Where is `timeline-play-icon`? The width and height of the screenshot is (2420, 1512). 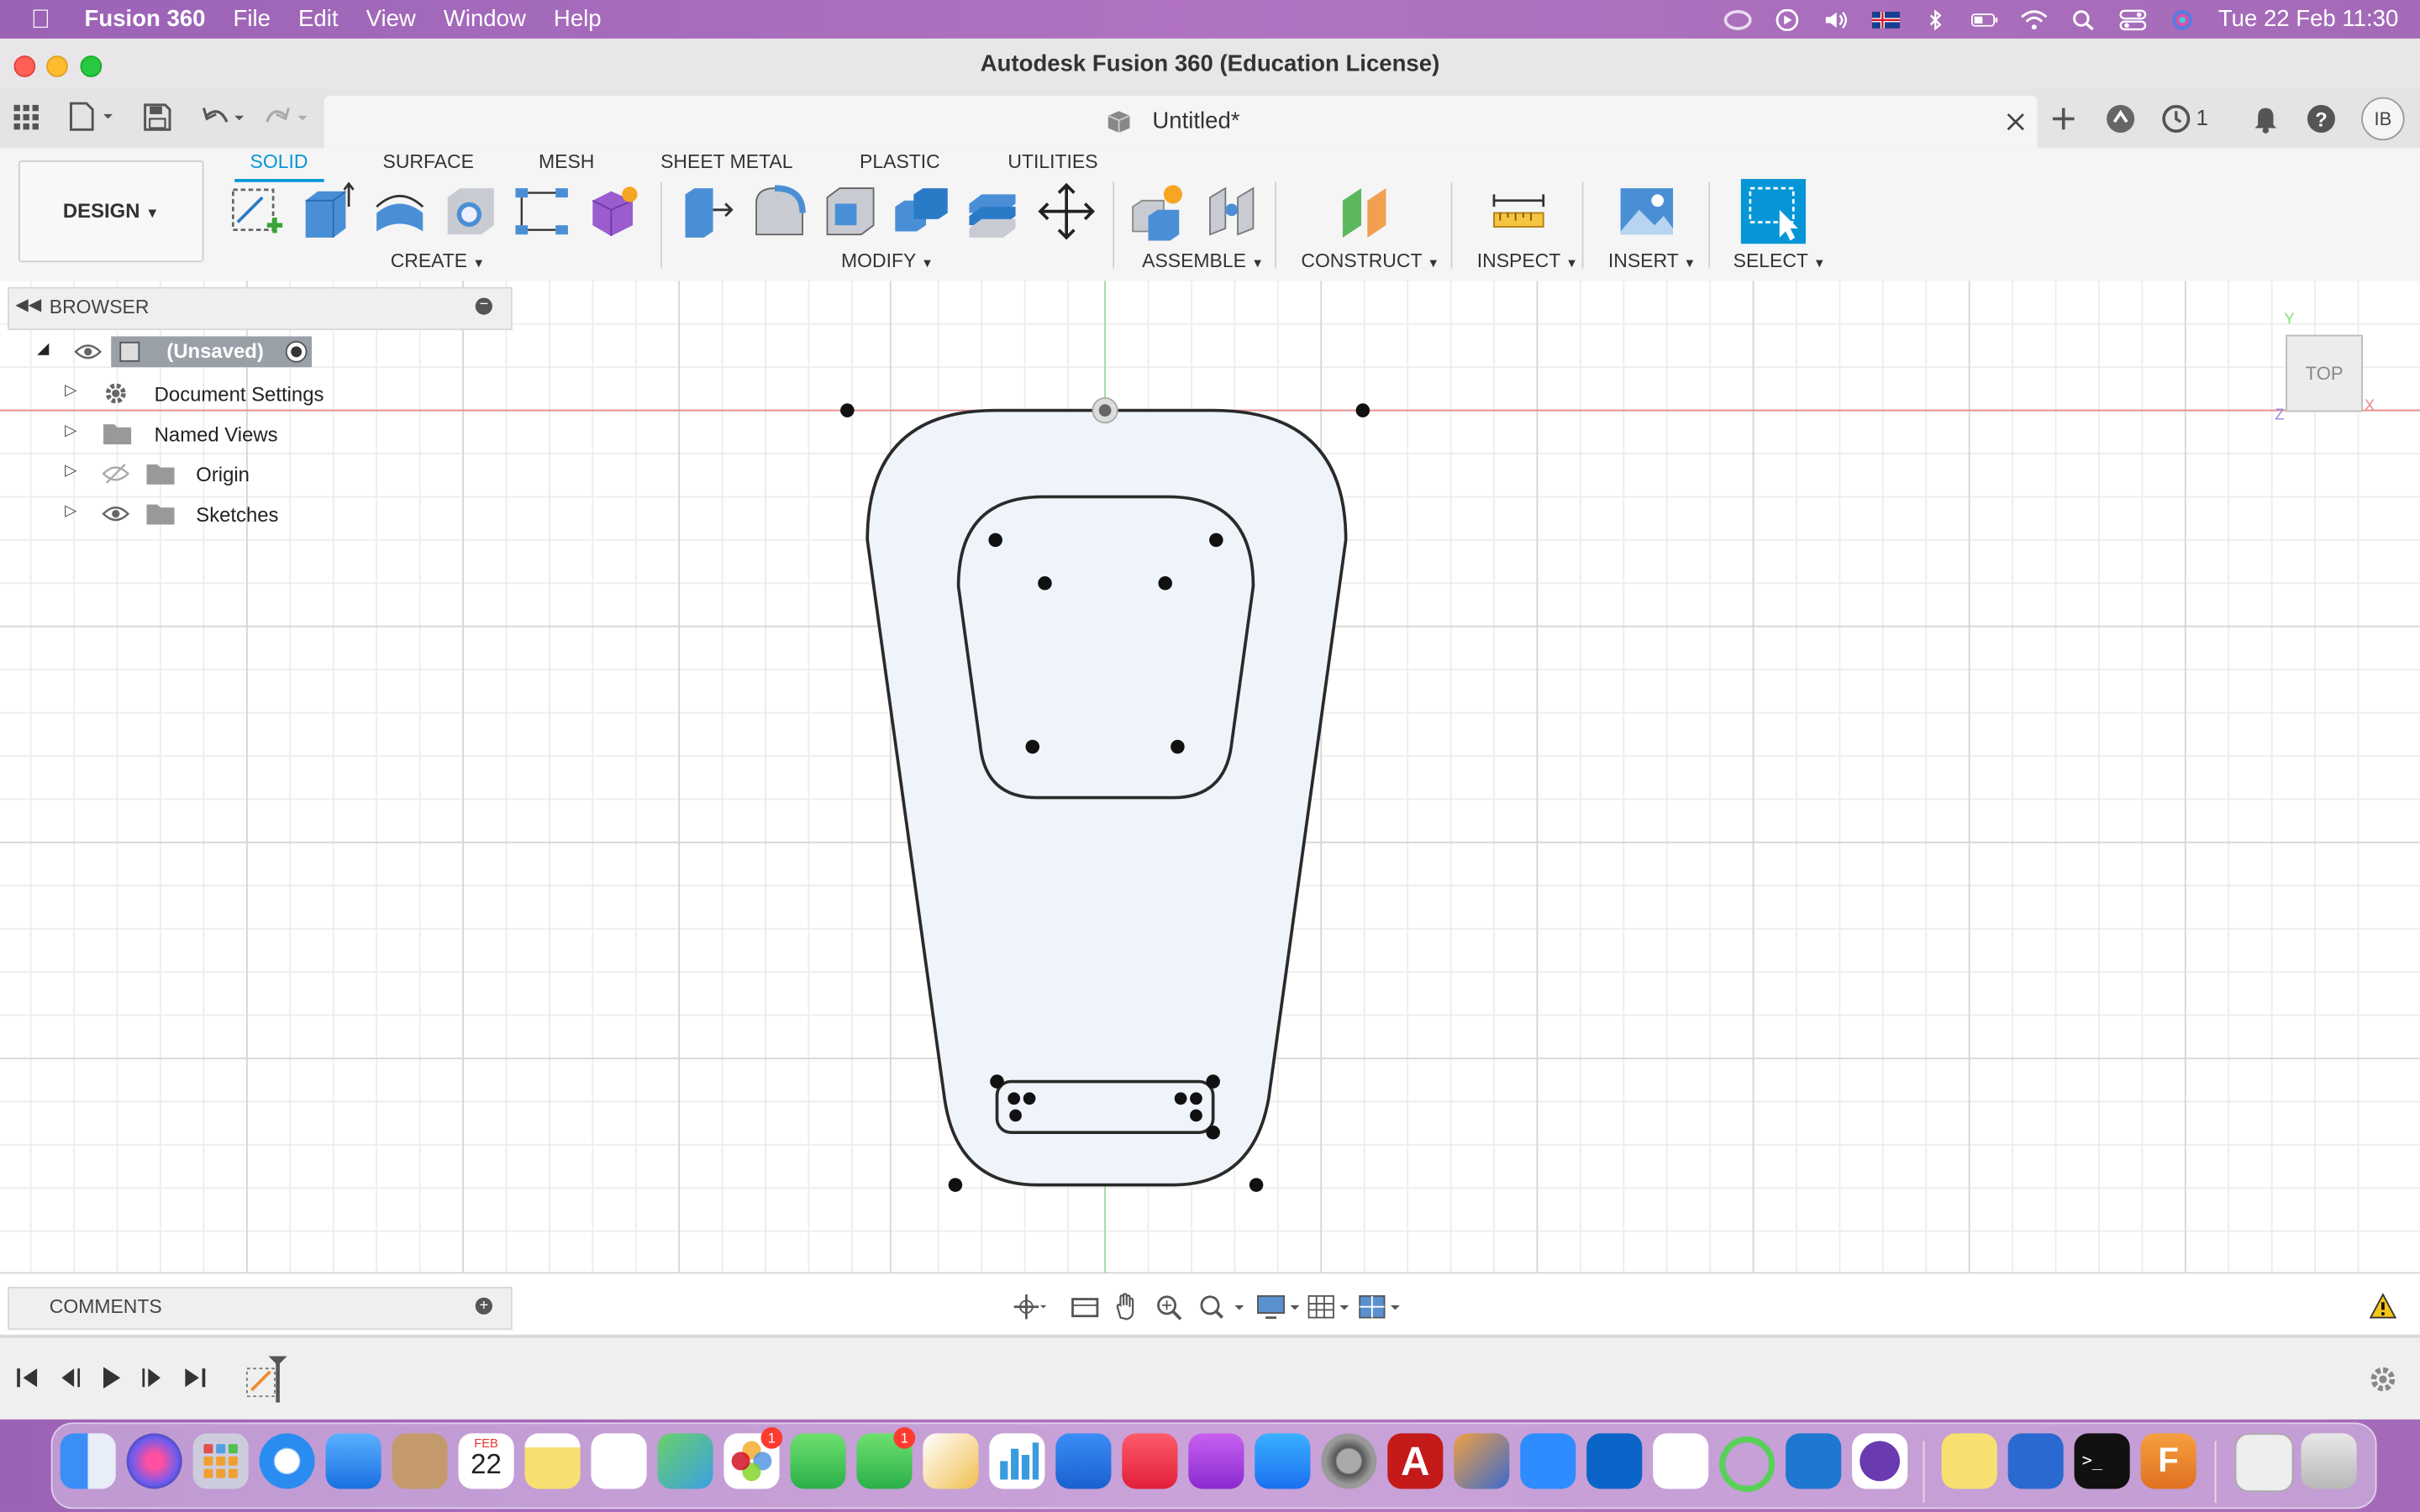
timeline-play-icon is located at coordinates (112, 1378).